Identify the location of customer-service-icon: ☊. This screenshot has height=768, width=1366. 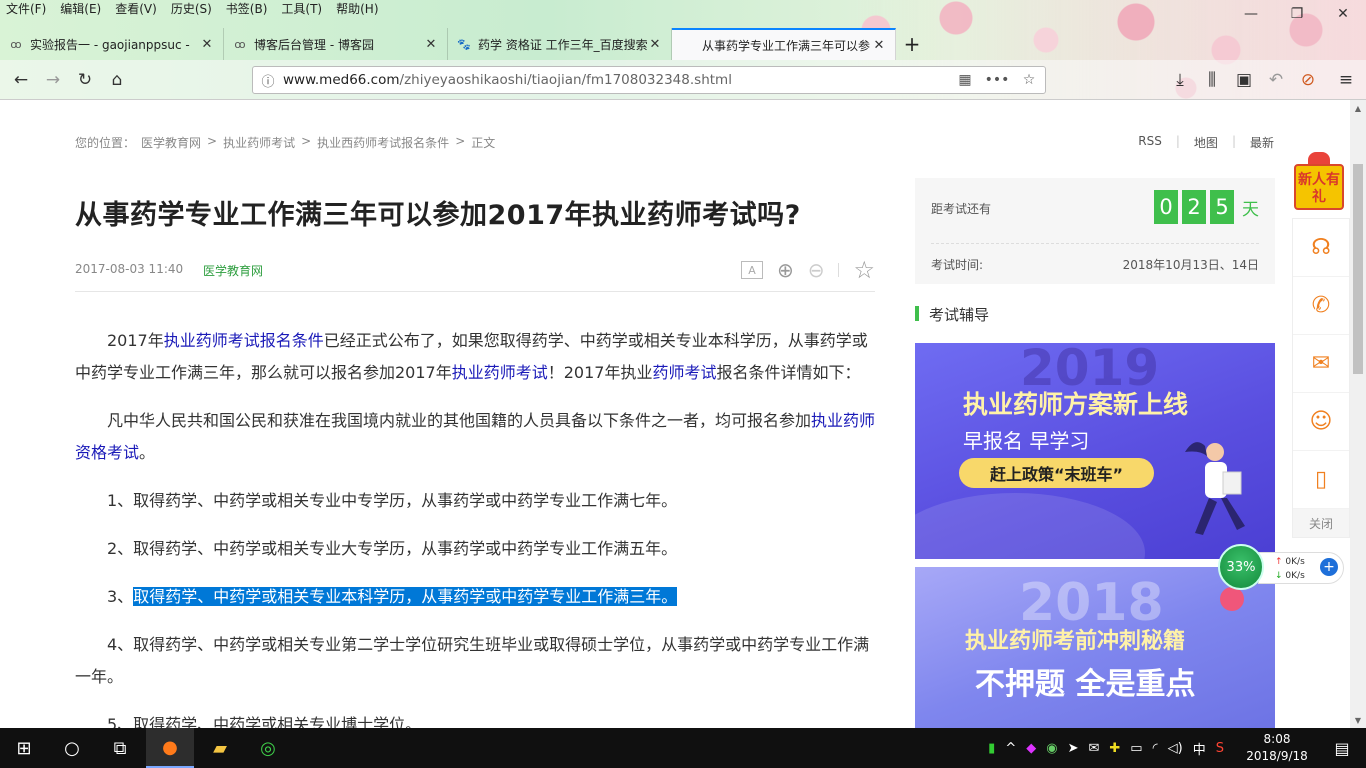
(1321, 248).